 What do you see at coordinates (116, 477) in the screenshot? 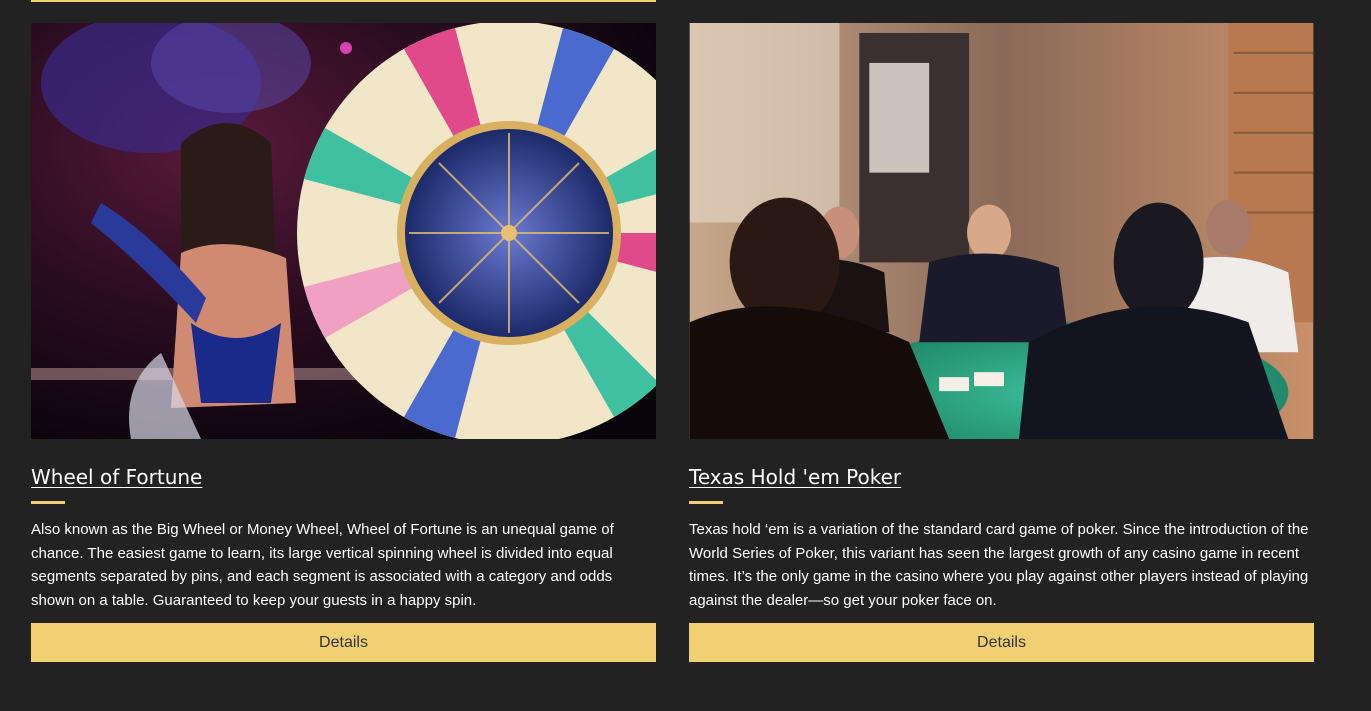
I see `game-title-link: Wheel of Fortune` at bounding box center [116, 477].